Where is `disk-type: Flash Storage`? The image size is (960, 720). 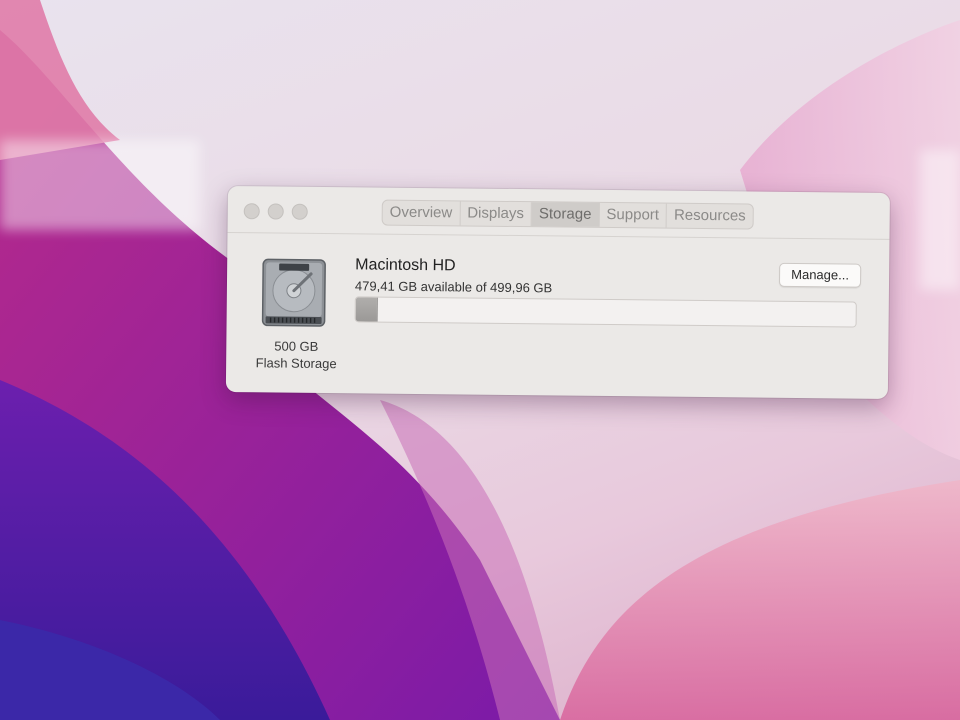
disk-type: Flash Storage is located at coordinates (296, 363).